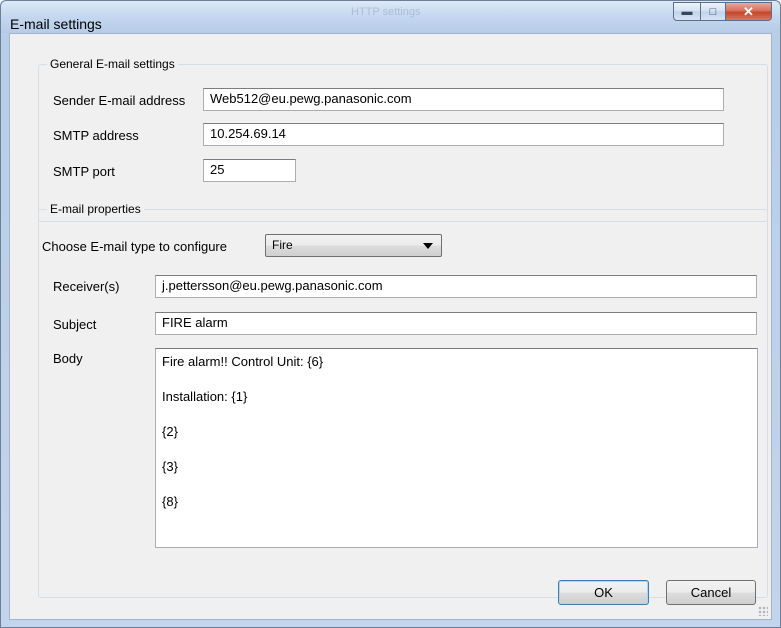 The image size is (781, 628). Describe the element at coordinates (134, 246) in the screenshot. I see `email-type-label: Choose E-mail type to configure` at that location.